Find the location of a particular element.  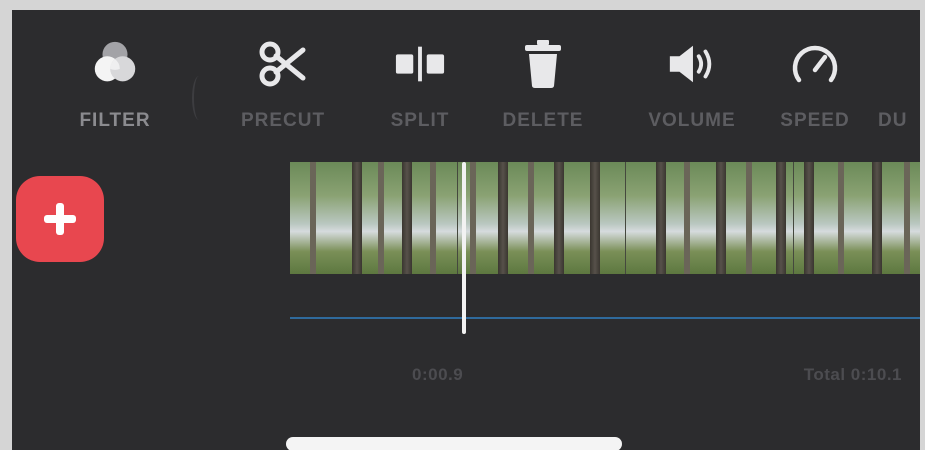

duration-icon is located at coordinates (899, 64).